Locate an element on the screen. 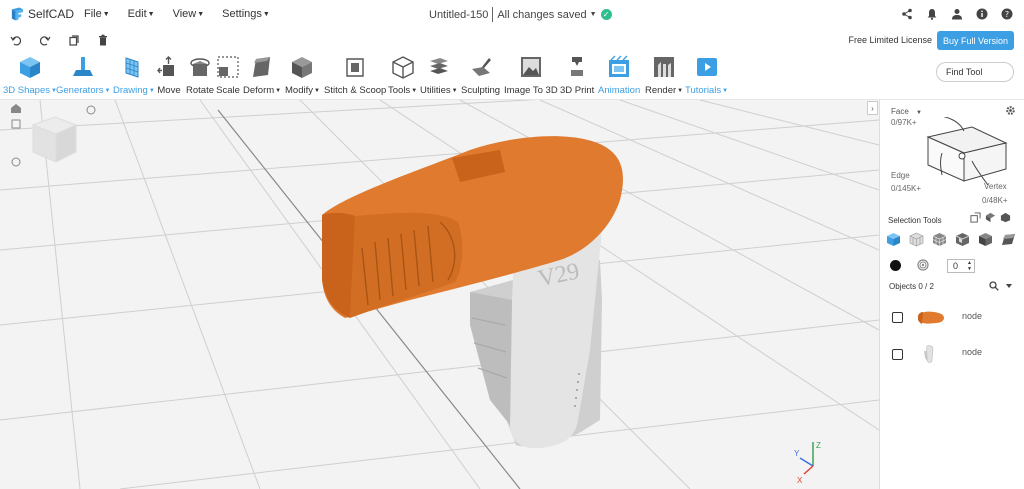 This screenshot has width=1024, height=489. tool-deform: Deform▼ is located at coordinates (262, 75).